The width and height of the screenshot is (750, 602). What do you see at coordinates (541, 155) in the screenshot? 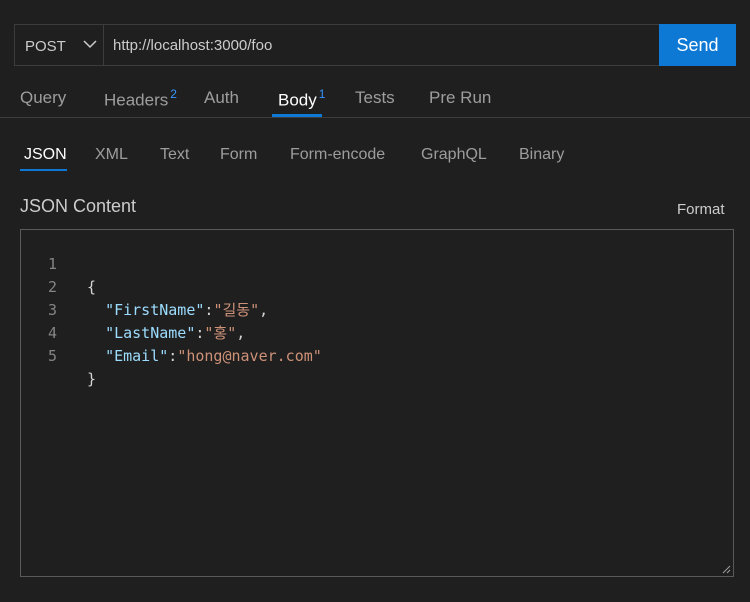
I see `body-type-binary: Binary` at bounding box center [541, 155].